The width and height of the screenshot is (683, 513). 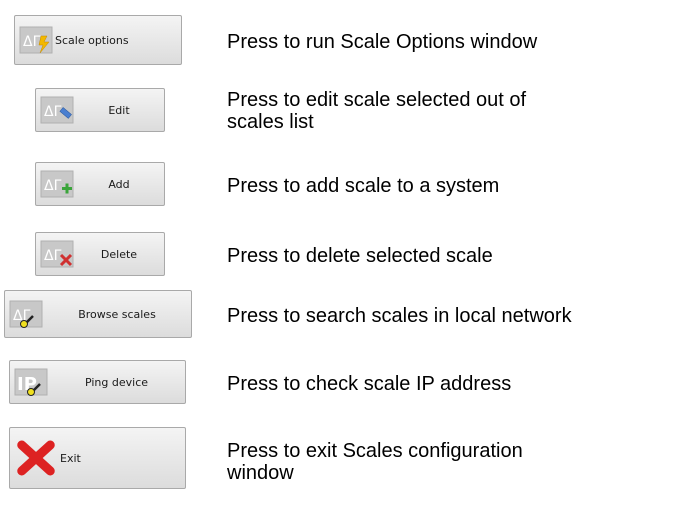 What do you see at coordinates (70, 458) in the screenshot?
I see `exit-label: Exit` at bounding box center [70, 458].